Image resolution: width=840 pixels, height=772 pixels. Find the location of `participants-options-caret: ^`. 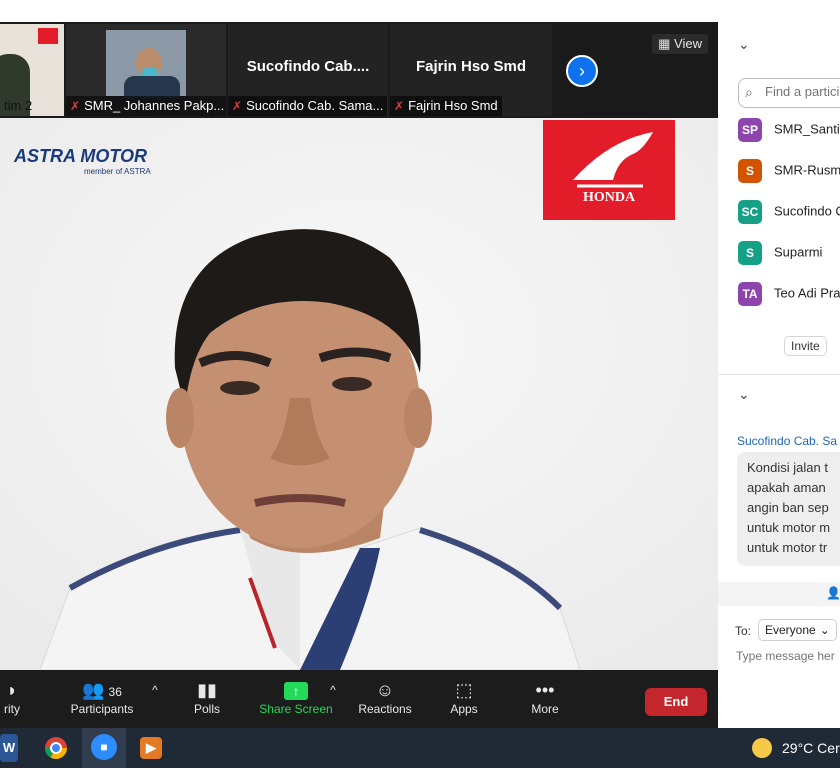

participants-options-caret: ^ is located at coordinates (155, 699).